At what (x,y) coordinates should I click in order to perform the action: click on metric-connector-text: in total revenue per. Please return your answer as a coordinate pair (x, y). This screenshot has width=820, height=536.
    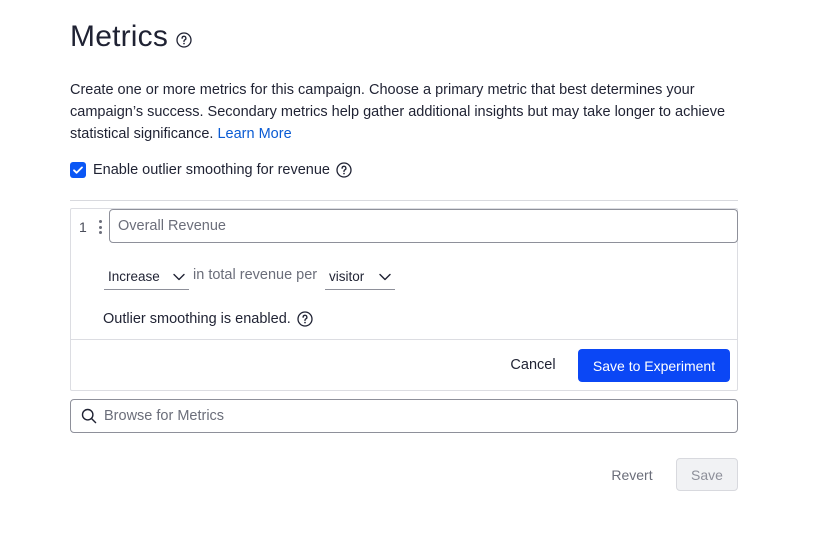
    Looking at the image, I should click on (255, 275).